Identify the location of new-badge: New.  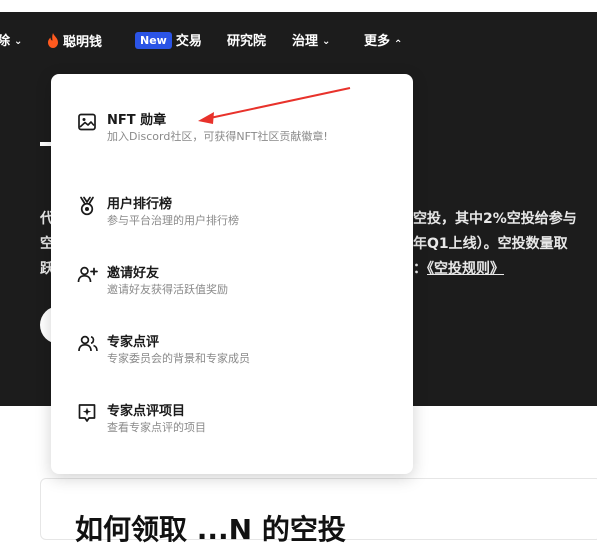
(153, 40).